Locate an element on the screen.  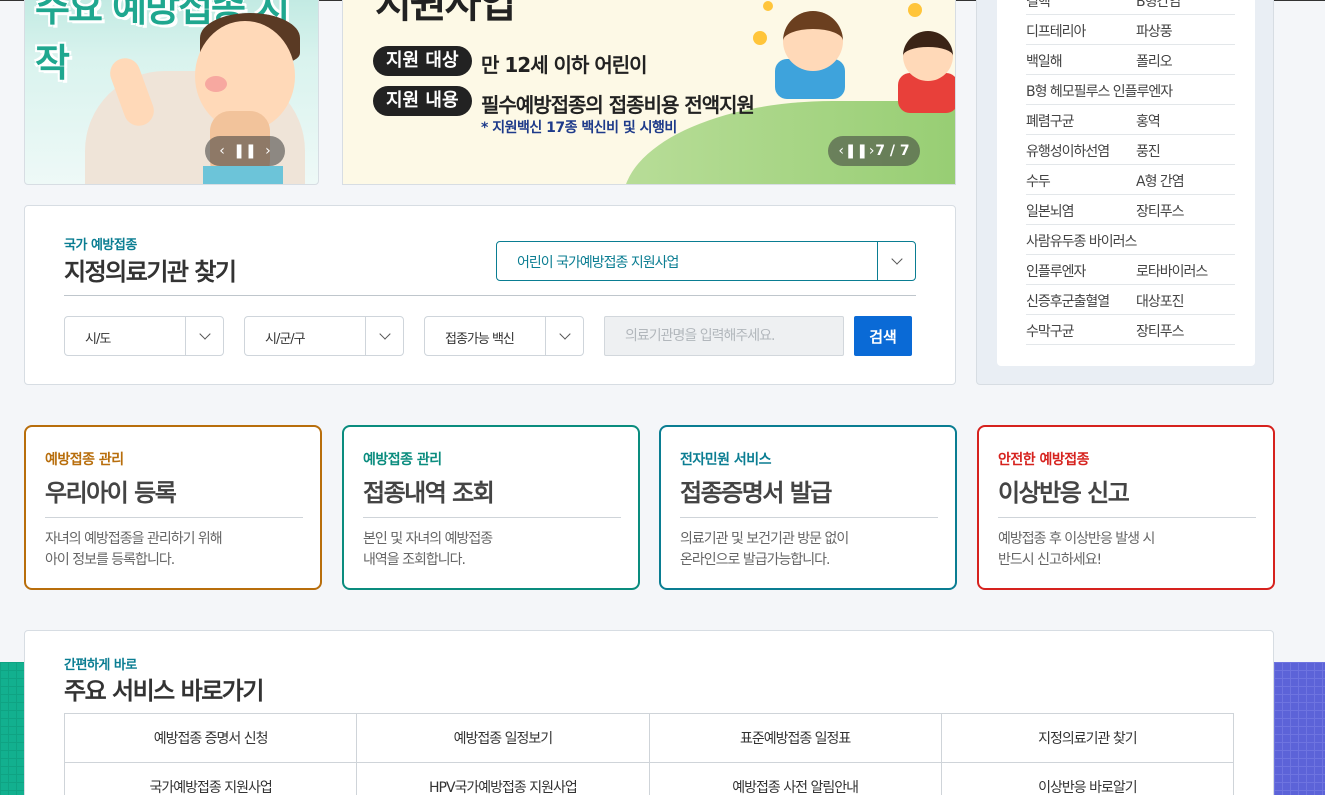
quick-link: HPV국가예방접종 지원사업 is located at coordinates (503, 779).